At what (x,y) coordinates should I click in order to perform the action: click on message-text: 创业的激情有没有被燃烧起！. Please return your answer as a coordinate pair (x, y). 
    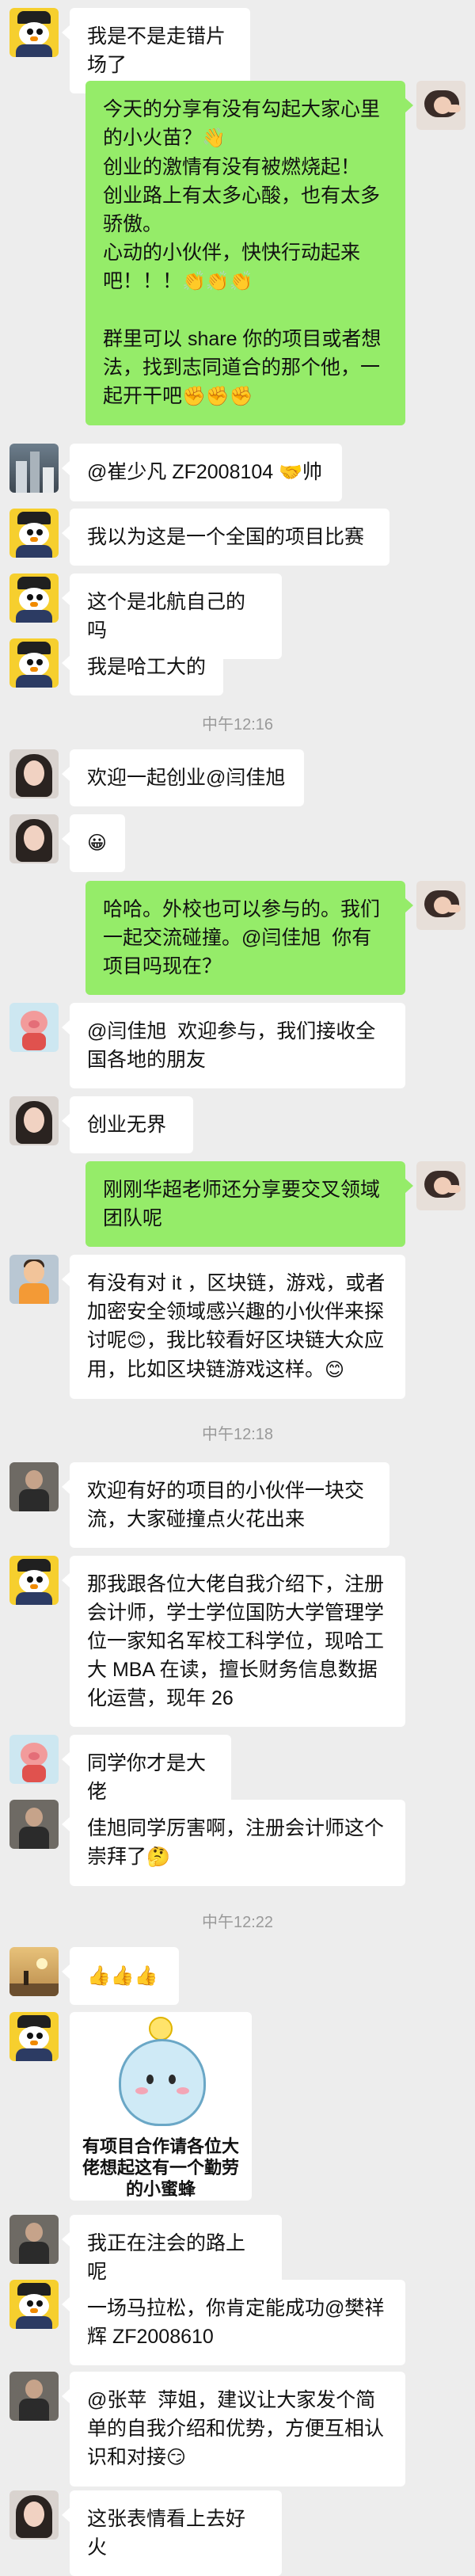
    Looking at the image, I should click on (232, 167).